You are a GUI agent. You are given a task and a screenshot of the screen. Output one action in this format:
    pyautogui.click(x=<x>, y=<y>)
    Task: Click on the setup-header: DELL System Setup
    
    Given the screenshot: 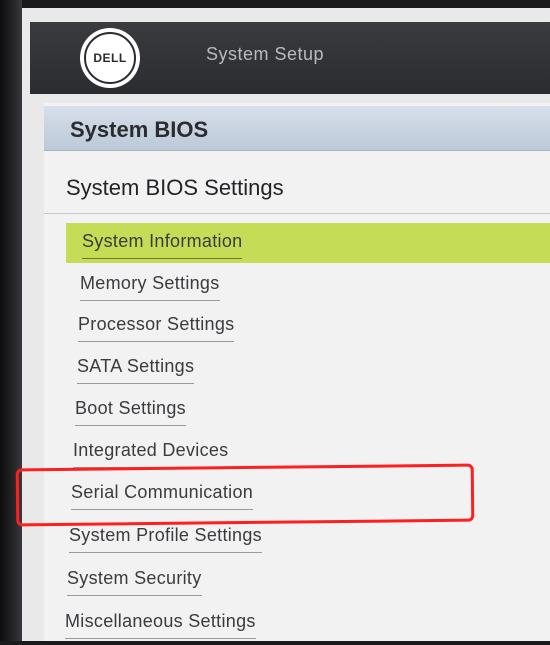 What is the action you would take?
    pyautogui.click(x=290, y=58)
    